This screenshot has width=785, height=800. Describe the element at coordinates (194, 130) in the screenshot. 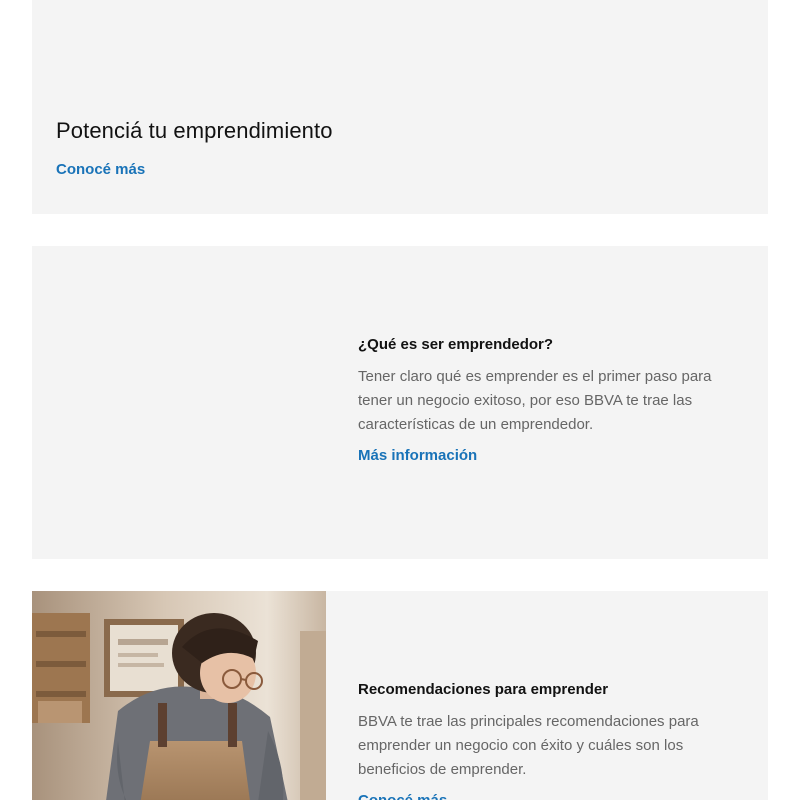

I see `hero-title: Potenciá tu emprendimiento` at that location.